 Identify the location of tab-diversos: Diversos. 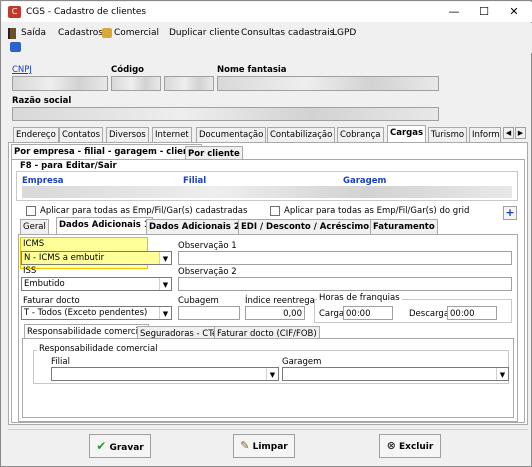
(127, 135).